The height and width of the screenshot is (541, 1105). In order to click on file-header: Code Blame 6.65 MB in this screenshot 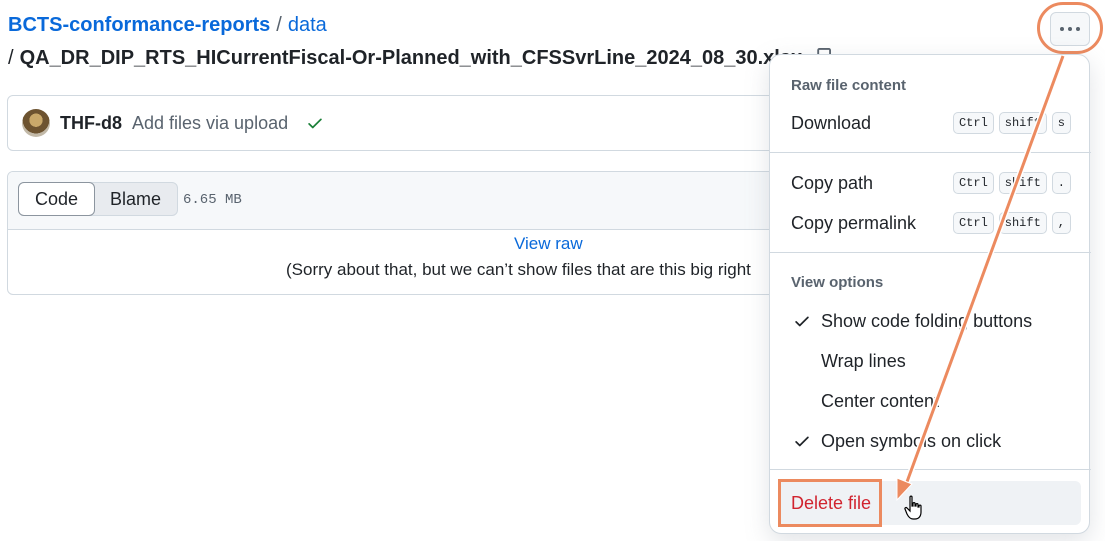, I will do `click(402, 201)`.